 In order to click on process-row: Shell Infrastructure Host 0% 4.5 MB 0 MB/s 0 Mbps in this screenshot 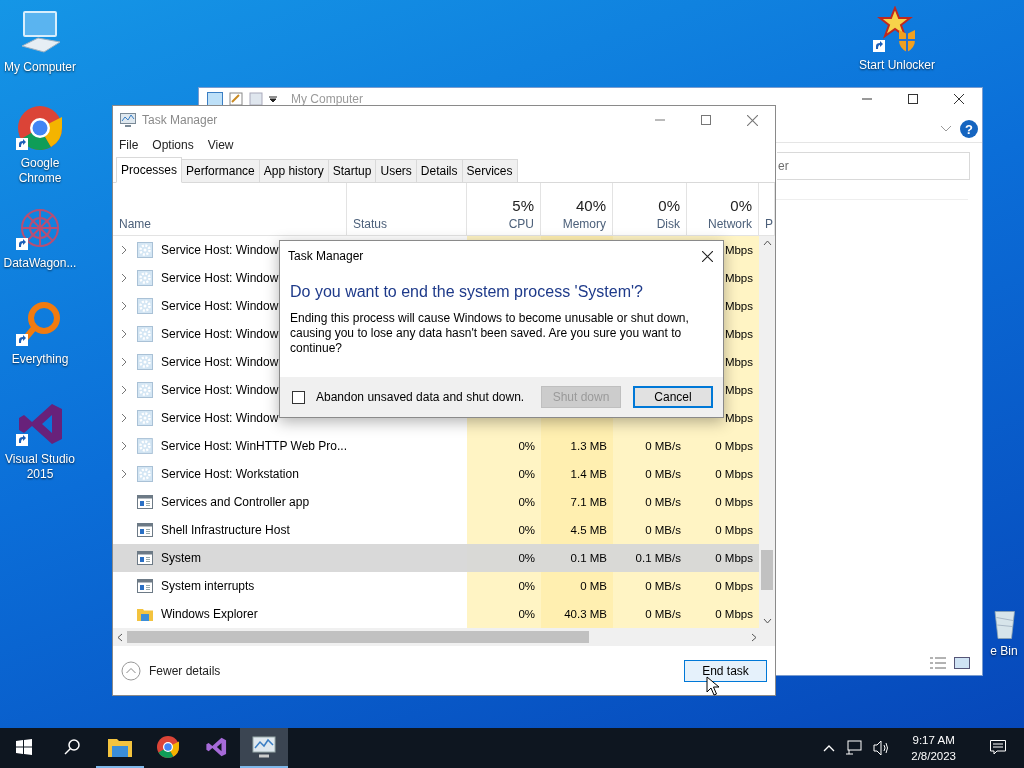, I will do `click(436, 530)`.